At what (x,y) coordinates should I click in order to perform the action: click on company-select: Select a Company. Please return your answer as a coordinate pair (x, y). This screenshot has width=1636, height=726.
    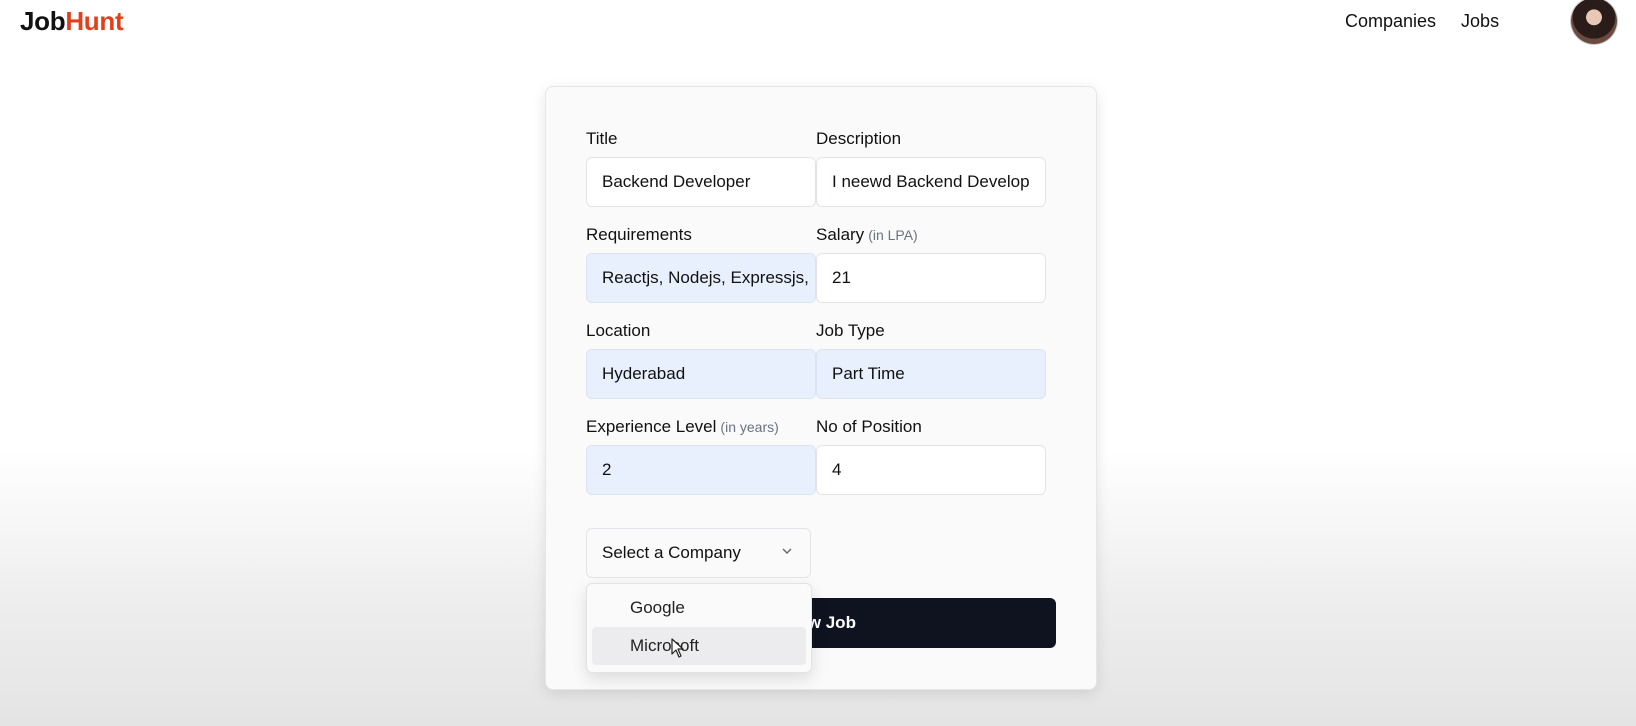
    Looking at the image, I should click on (698, 553).